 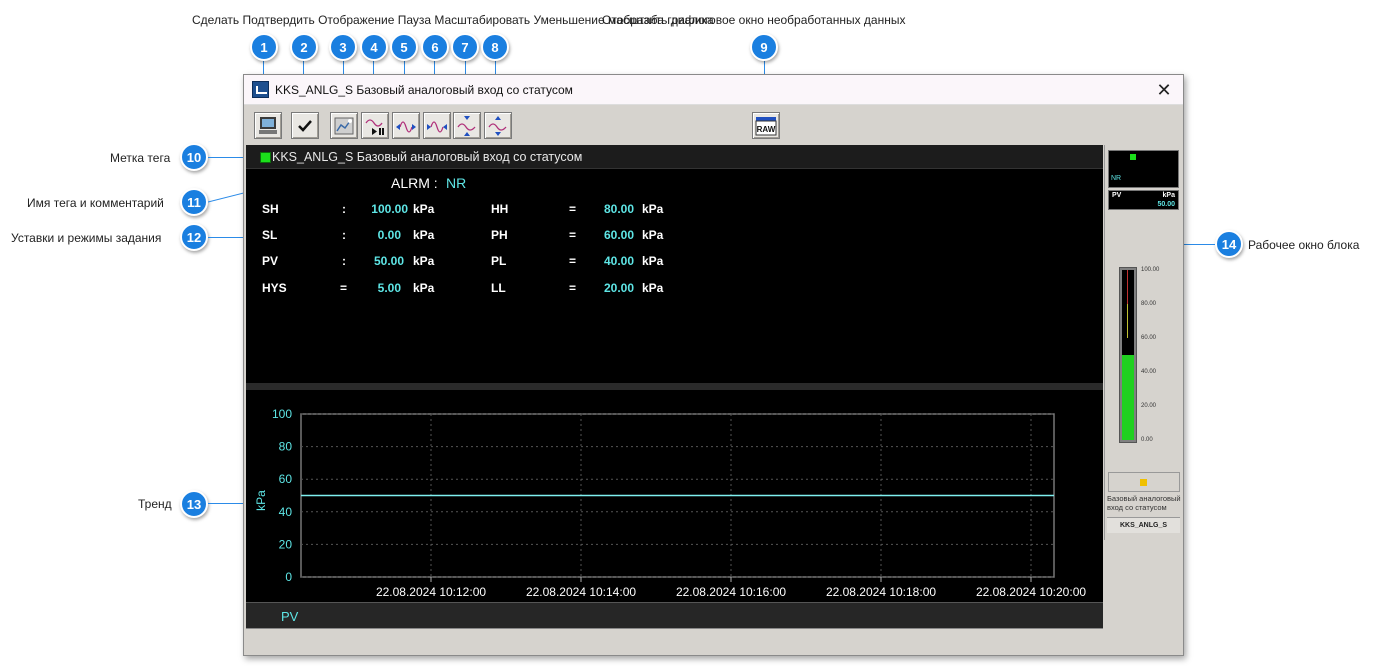 What do you see at coordinates (674, 615) in the screenshot?
I see `trend-legend: PV` at bounding box center [674, 615].